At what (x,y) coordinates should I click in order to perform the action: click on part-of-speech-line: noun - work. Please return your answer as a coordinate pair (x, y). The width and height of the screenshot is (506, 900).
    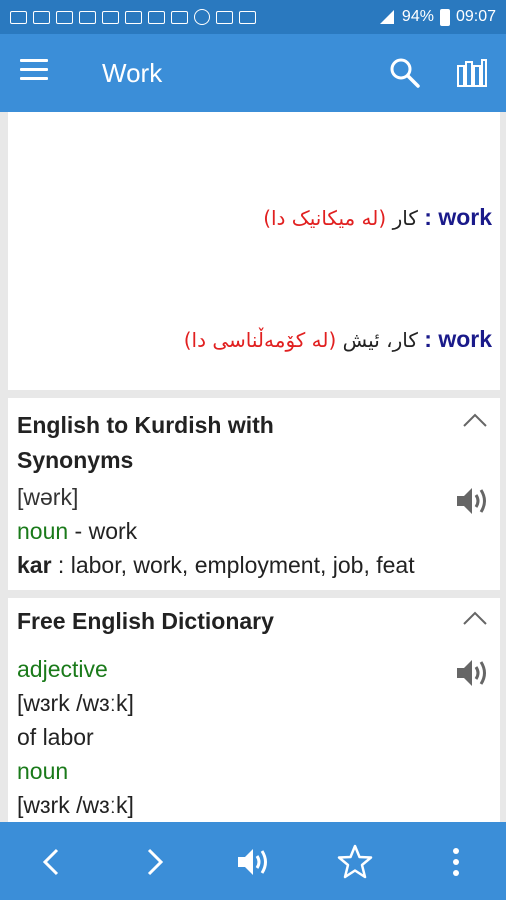
    Looking at the image, I should click on (77, 531).